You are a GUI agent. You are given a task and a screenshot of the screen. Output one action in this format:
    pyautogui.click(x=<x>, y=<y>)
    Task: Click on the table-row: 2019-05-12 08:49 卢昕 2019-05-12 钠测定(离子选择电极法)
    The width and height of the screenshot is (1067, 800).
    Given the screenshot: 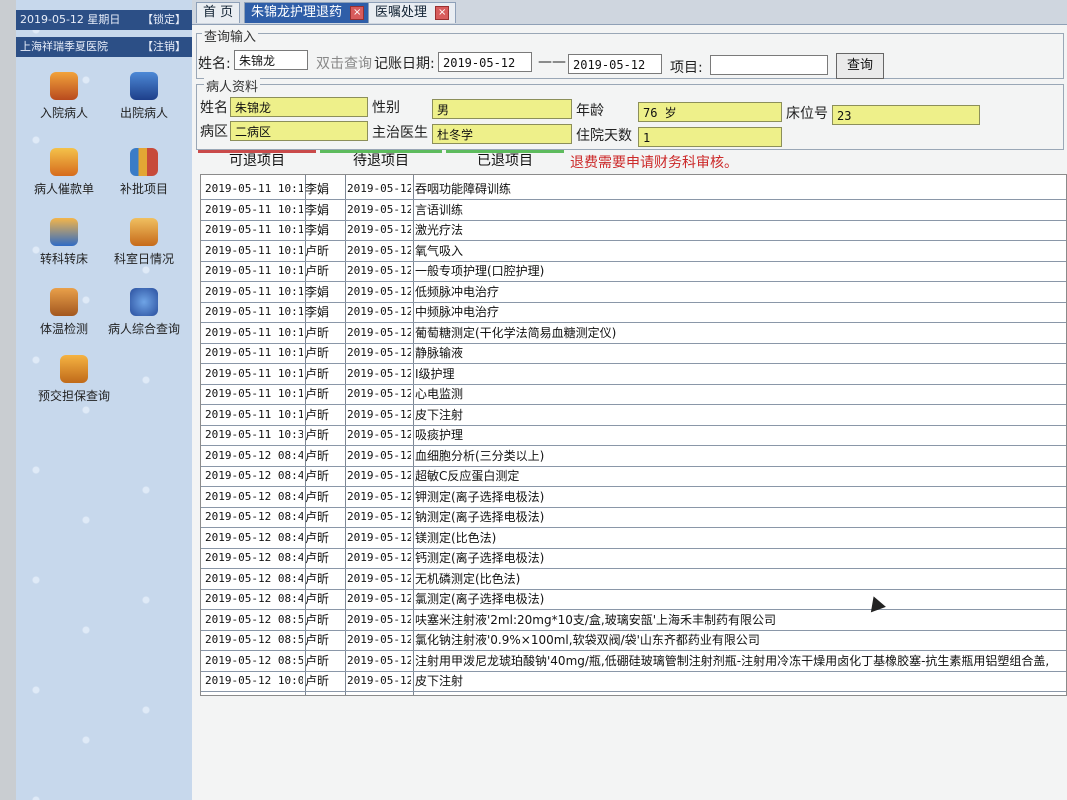 What is the action you would take?
    pyautogui.click(x=633, y=517)
    